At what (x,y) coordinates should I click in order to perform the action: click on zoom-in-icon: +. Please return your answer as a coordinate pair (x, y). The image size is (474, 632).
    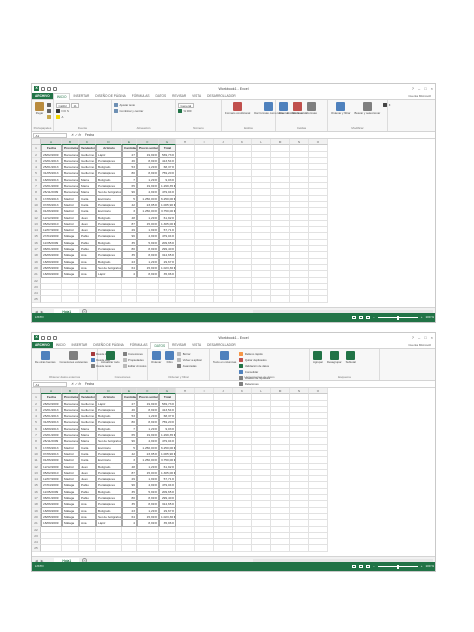
    Looking at the image, I should click on (422, 566).